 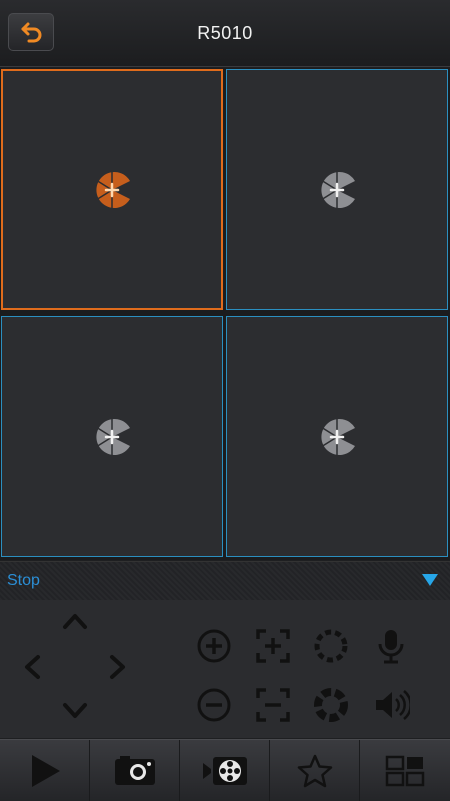 I want to click on speaker-icon, so click(x=391, y=705).